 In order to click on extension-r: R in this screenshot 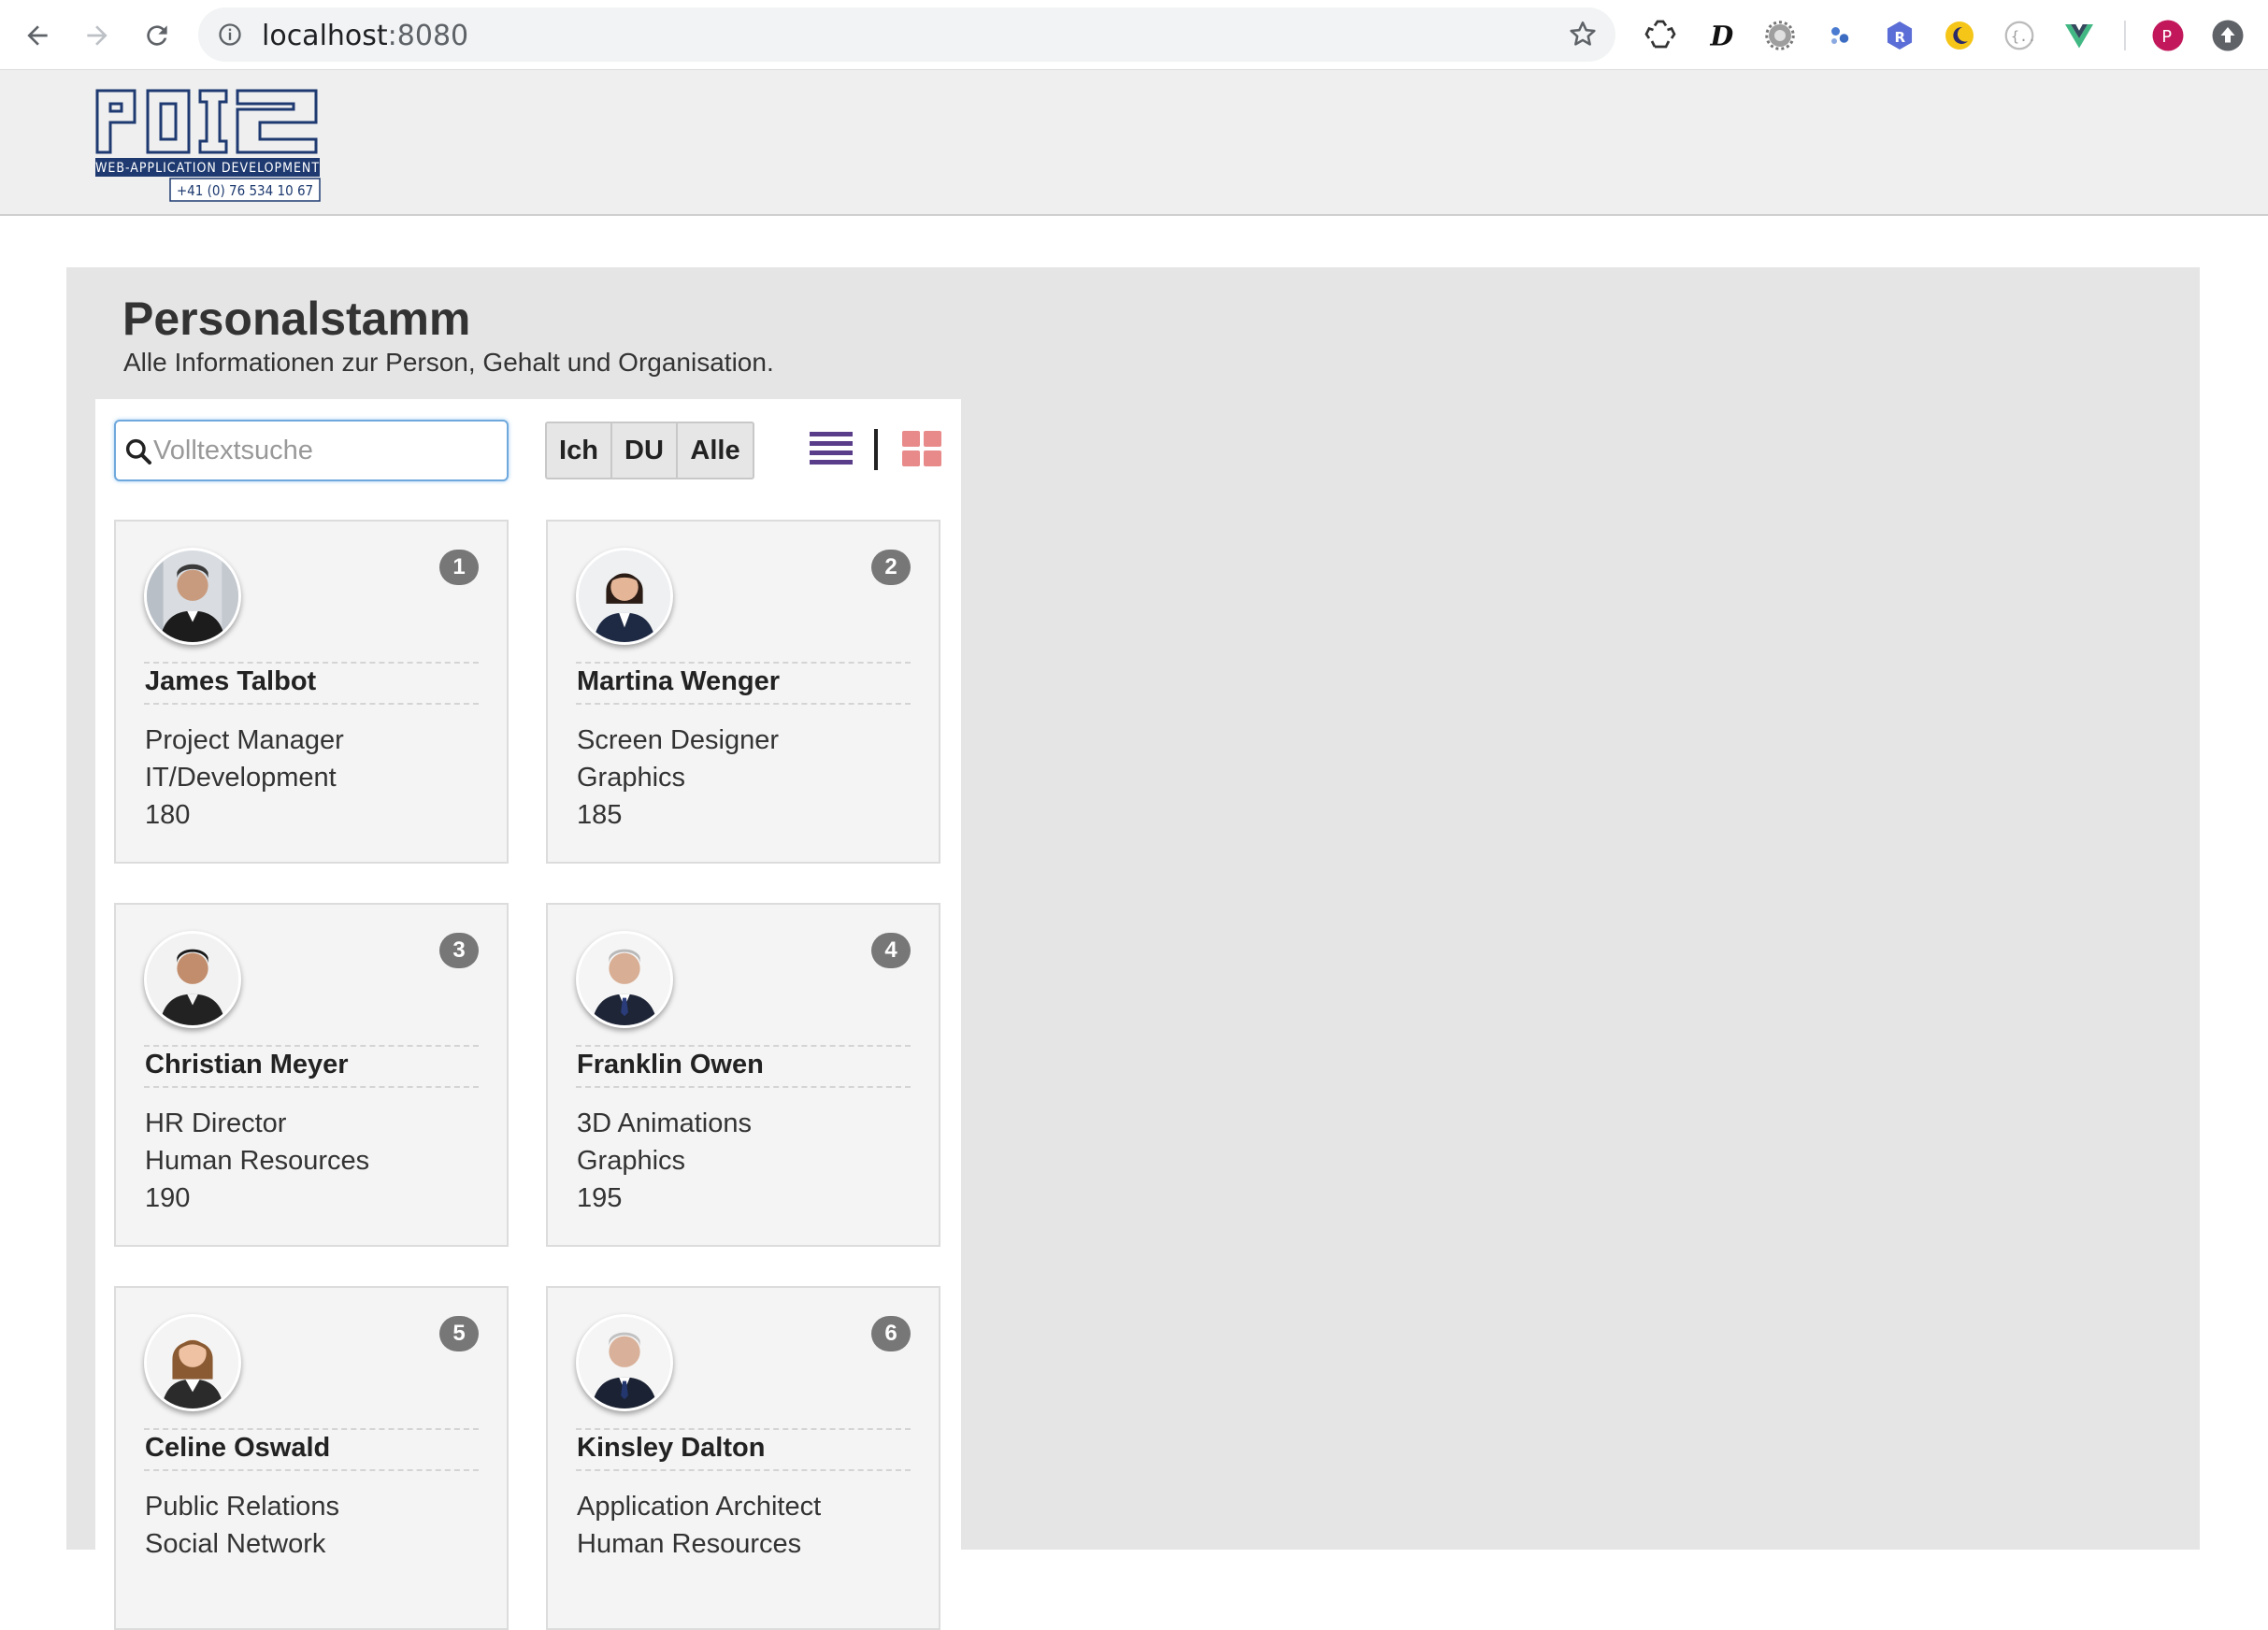, I will do `click(1899, 35)`.